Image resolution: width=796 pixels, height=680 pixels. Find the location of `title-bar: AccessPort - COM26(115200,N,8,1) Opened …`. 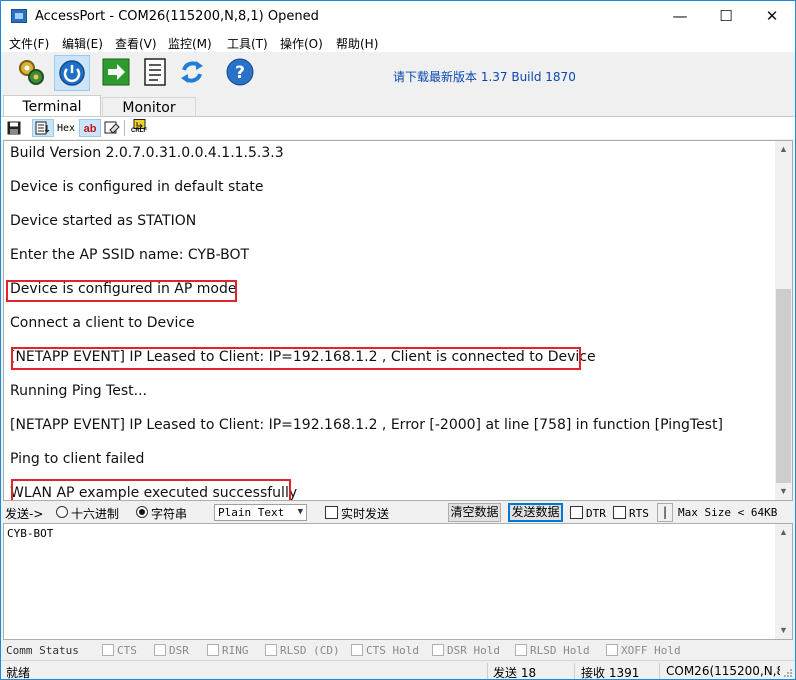

title-bar: AccessPort - COM26(115200,N,8,1) Opened … is located at coordinates (398, 16).